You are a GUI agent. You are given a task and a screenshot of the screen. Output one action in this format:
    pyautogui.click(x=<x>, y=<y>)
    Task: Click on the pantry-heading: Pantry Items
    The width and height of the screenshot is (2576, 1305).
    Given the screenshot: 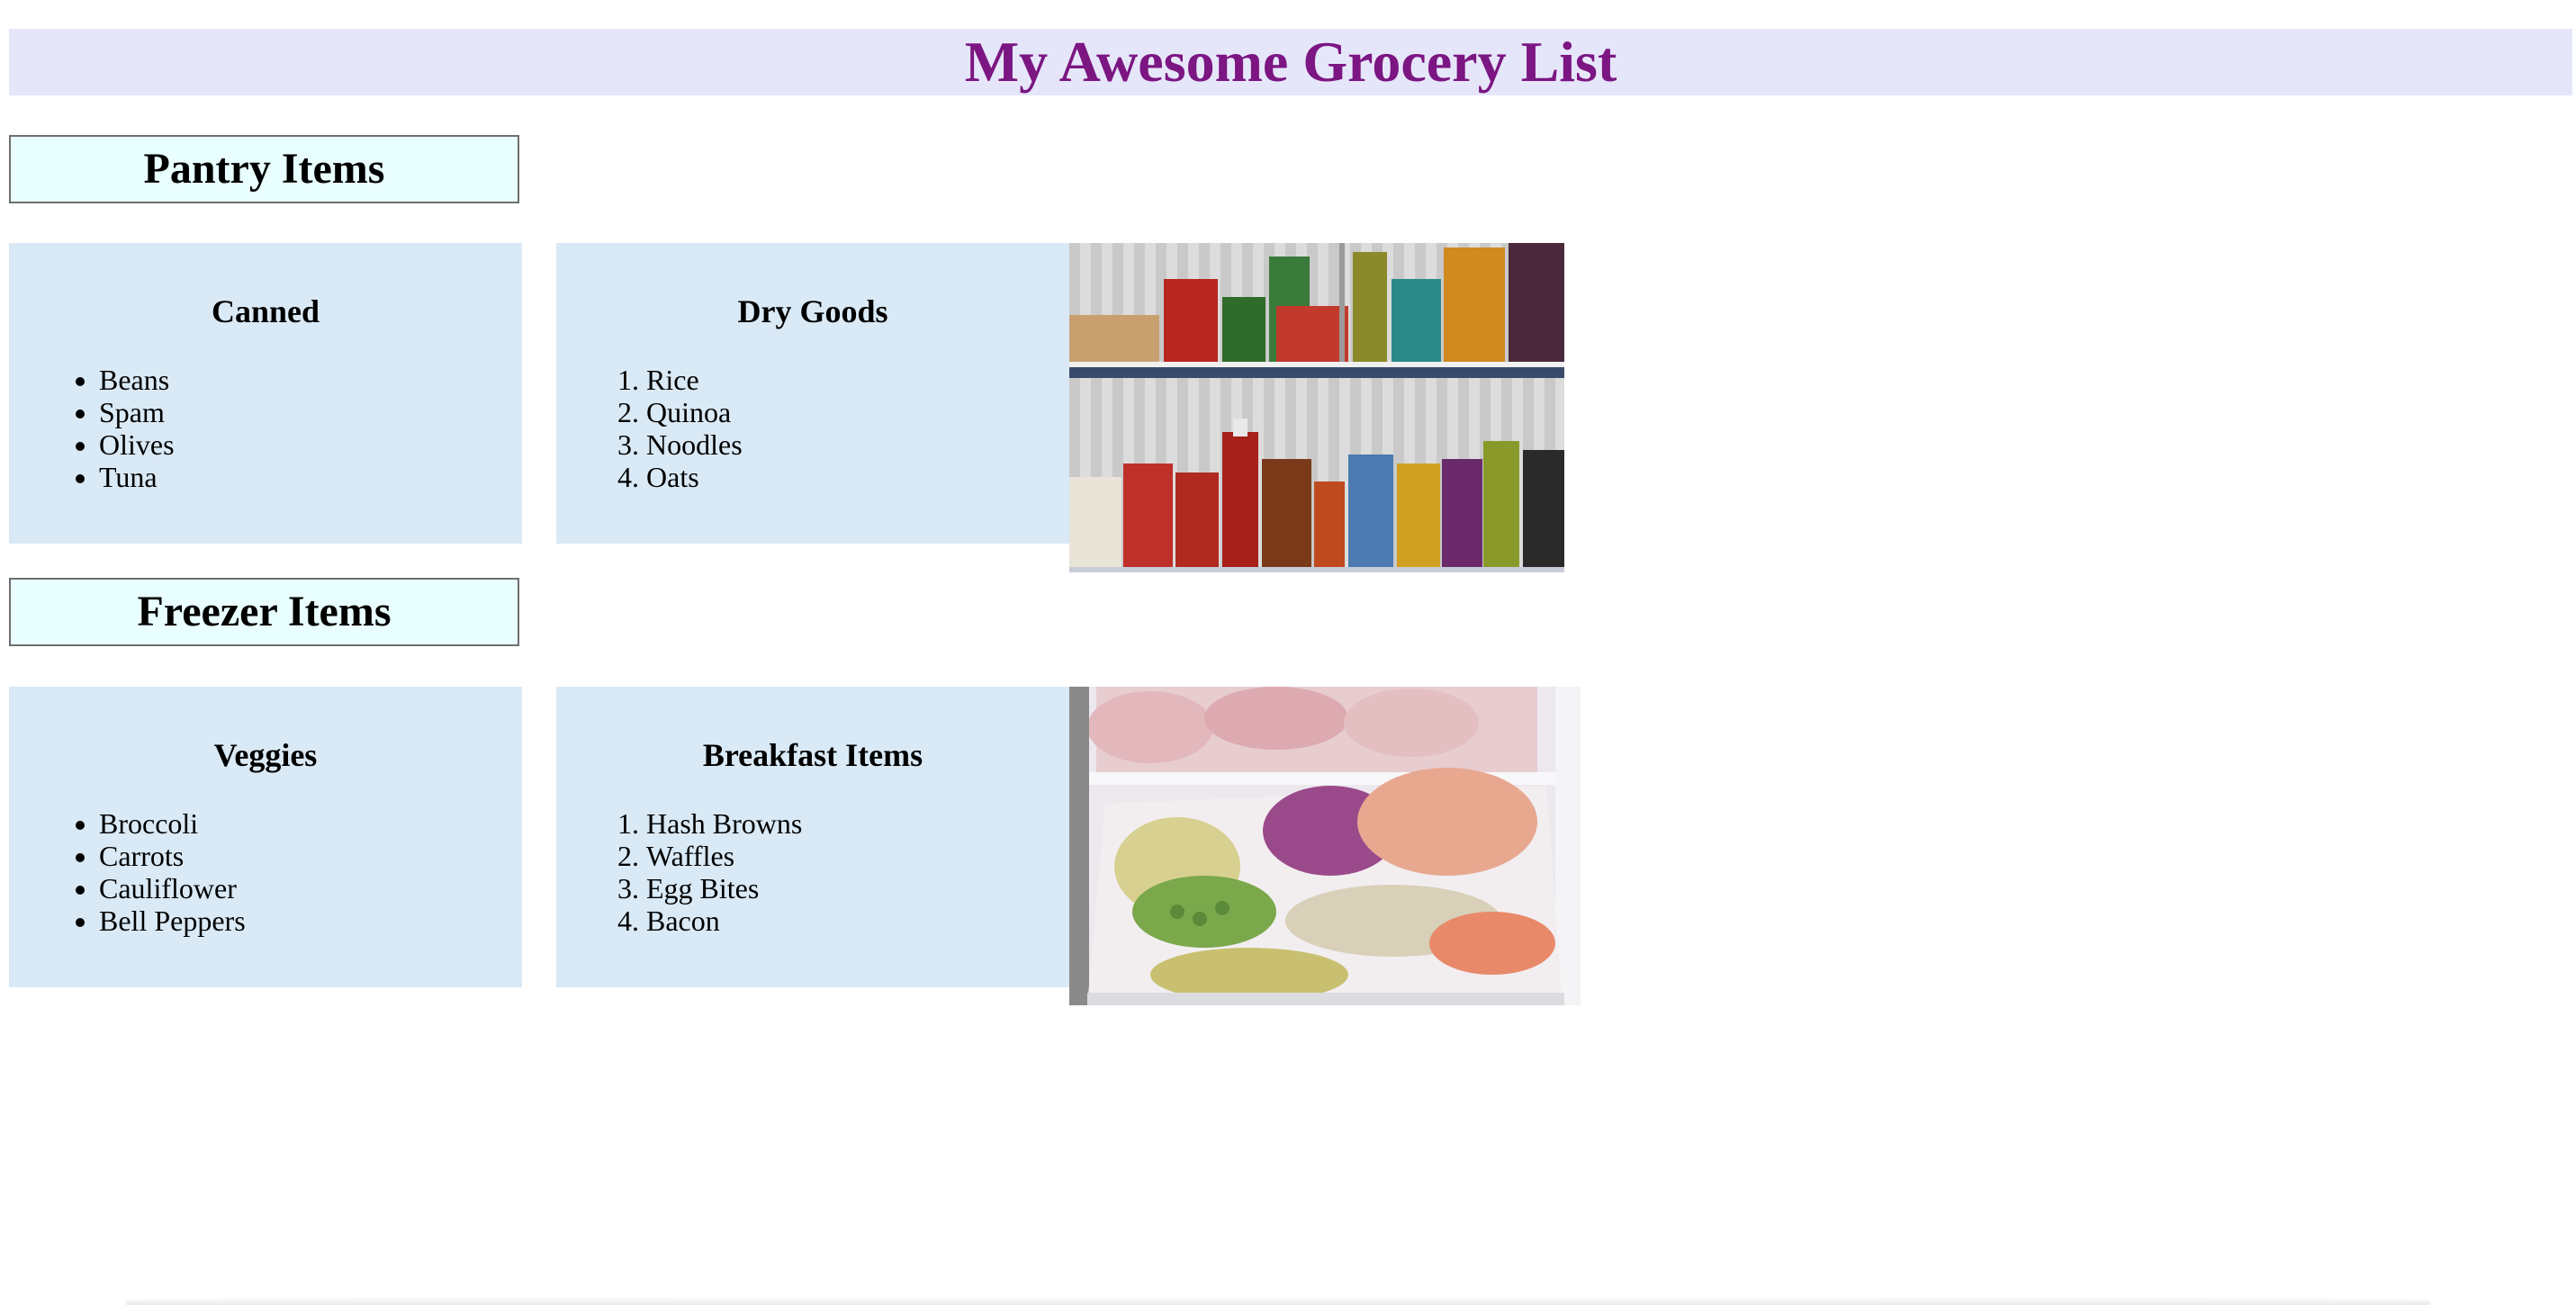 What is the action you would take?
    pyautogui.click(x=264, y=169)
    